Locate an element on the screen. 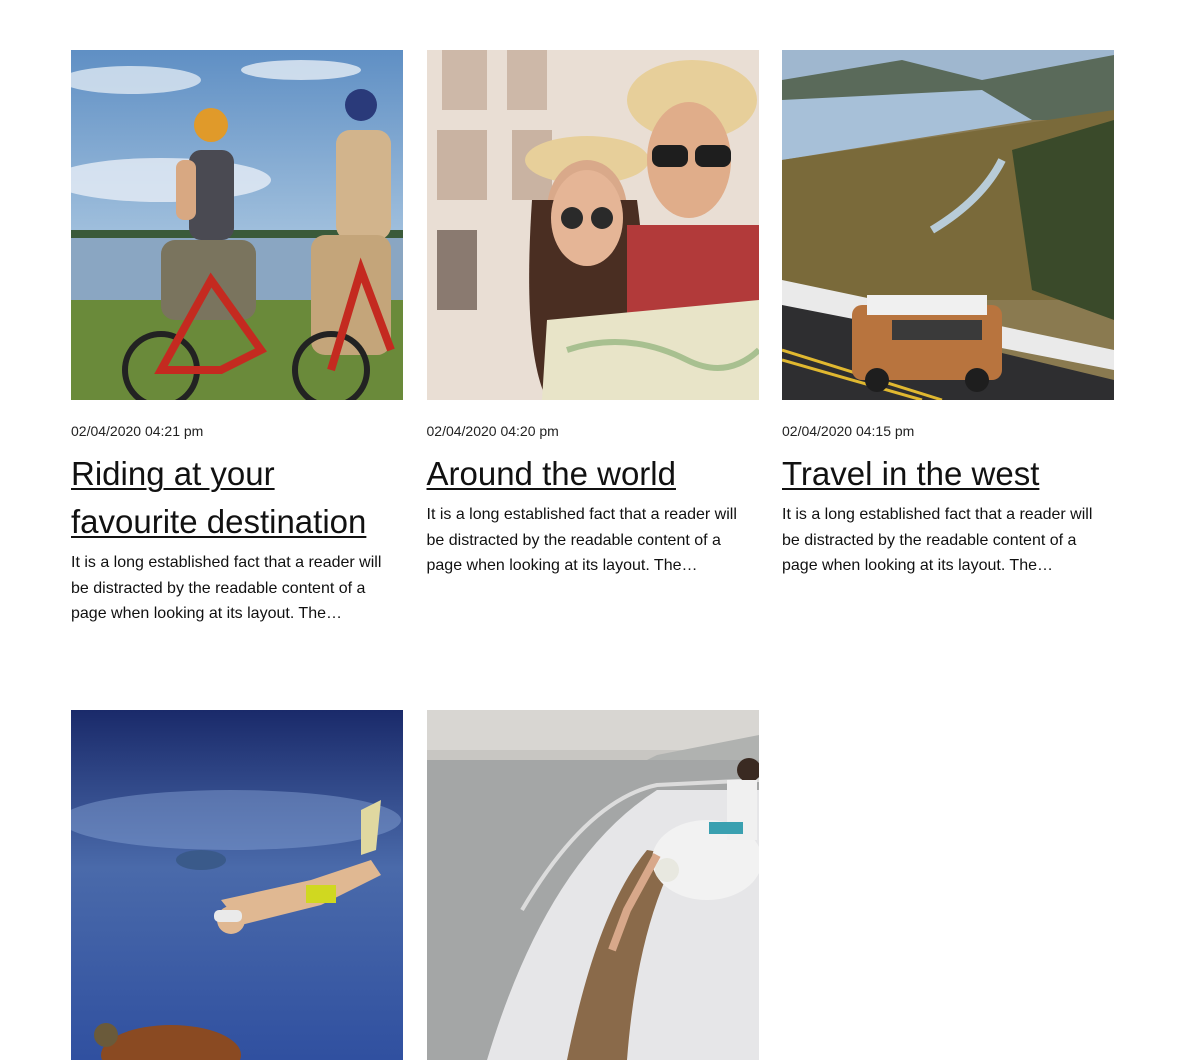 This screenshot has width=1185, height=1060. post-date: 02/04/2020 04:15 pm is located at coordinates (848, 431).